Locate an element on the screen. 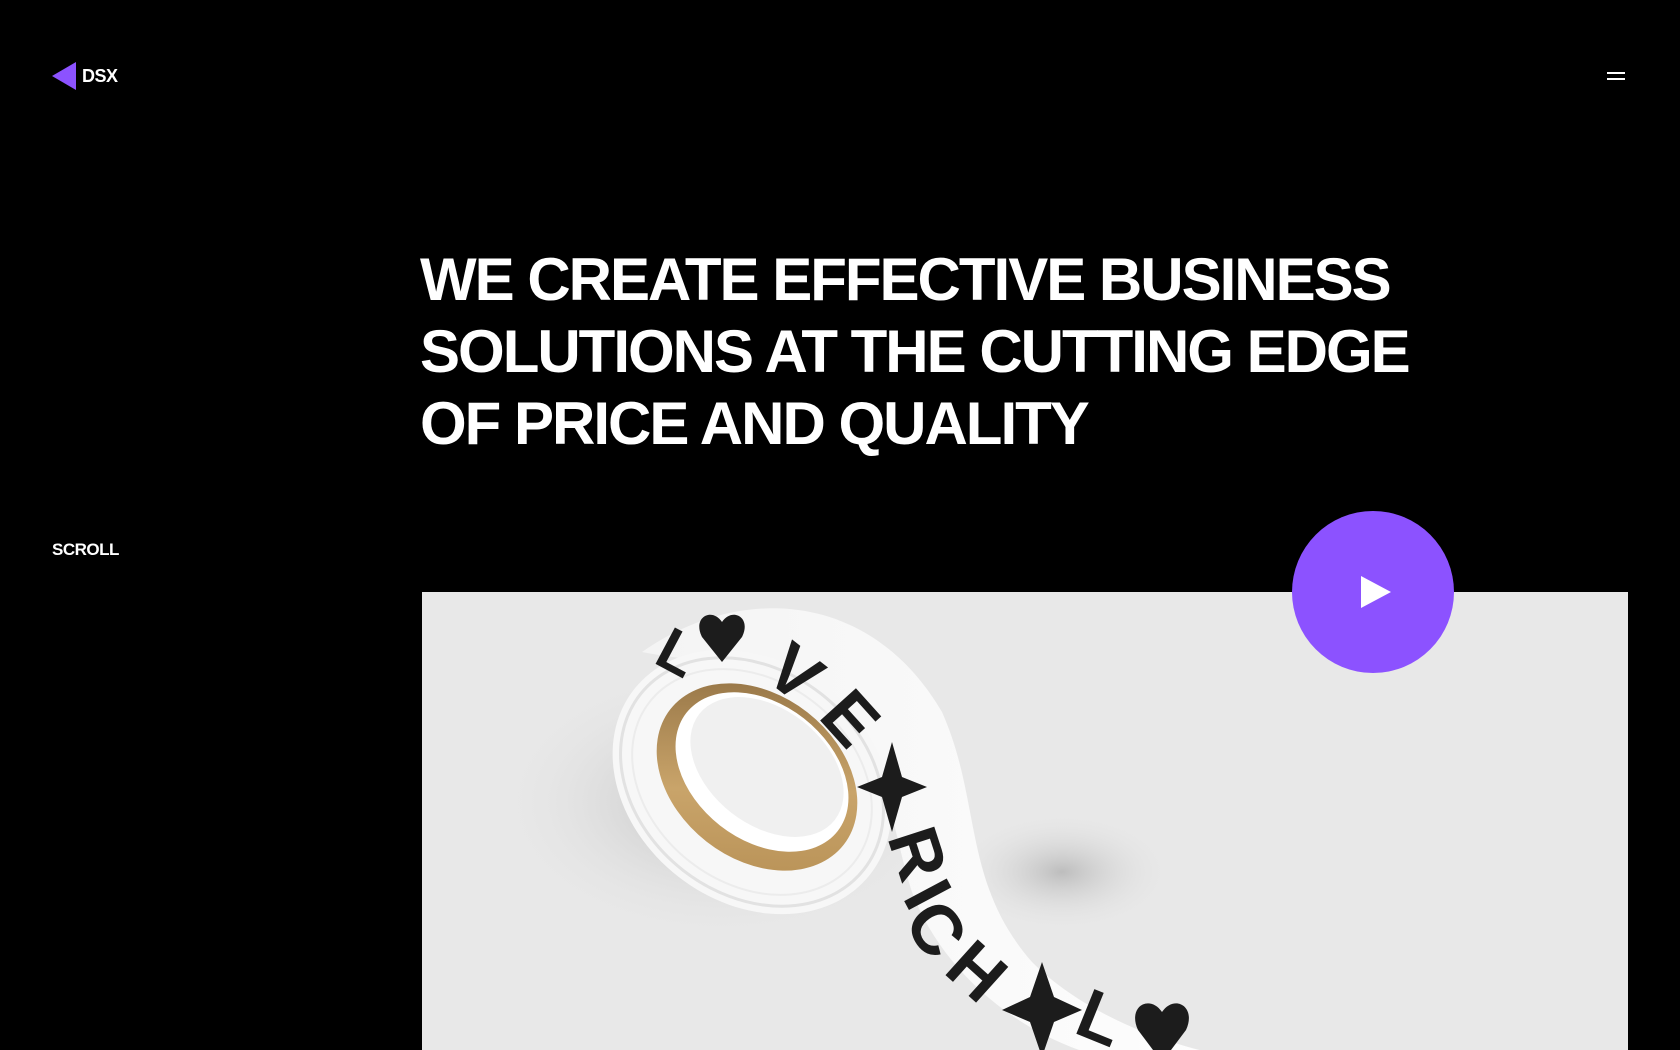 The width and height of the screenshot is (1680, 1050). scroll-indicator: SCROLL is located at coordinates (85, 550).